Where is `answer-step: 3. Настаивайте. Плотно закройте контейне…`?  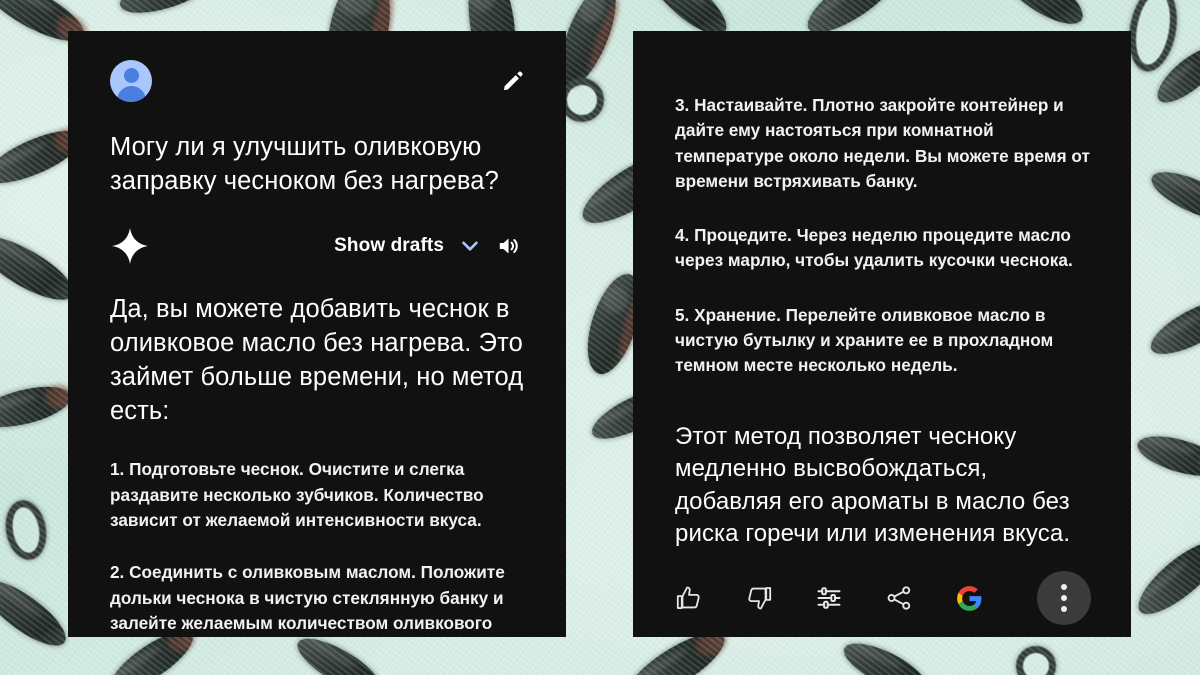
answer-step: 3. Настаивайте. Плотно закройте контейне… is located at coordinates (882, 143).